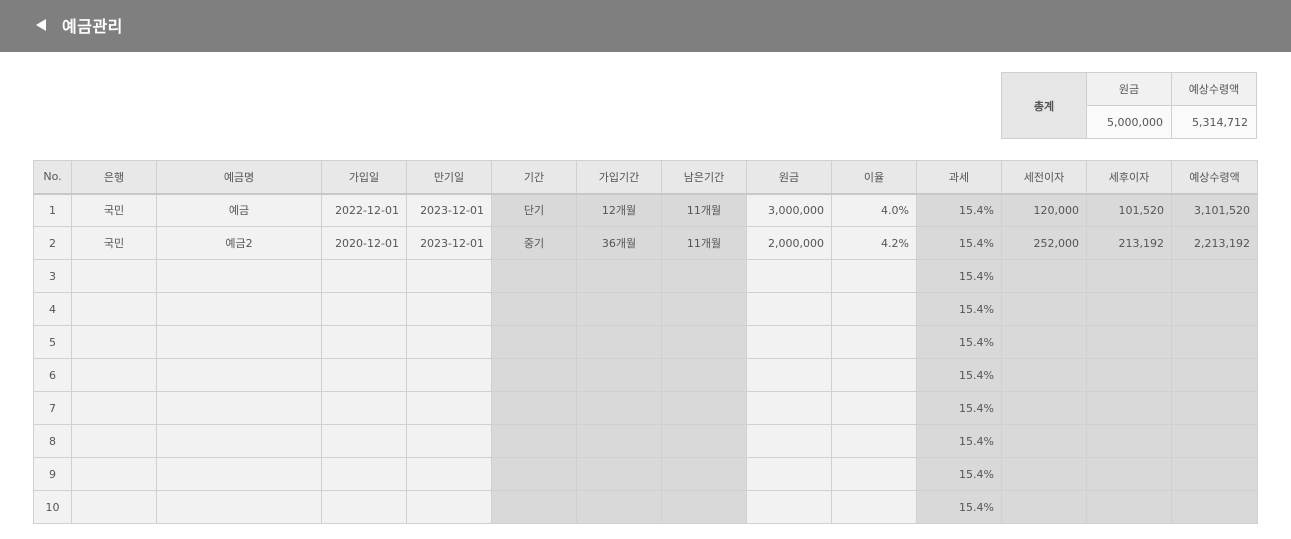 Image resolution: width=1291 pixels, height=539 pixels. What do you see at coordinates (645, 342) in the screenshot?
I see `table-row: 5 15.4%` at bounding box center [645, 342].